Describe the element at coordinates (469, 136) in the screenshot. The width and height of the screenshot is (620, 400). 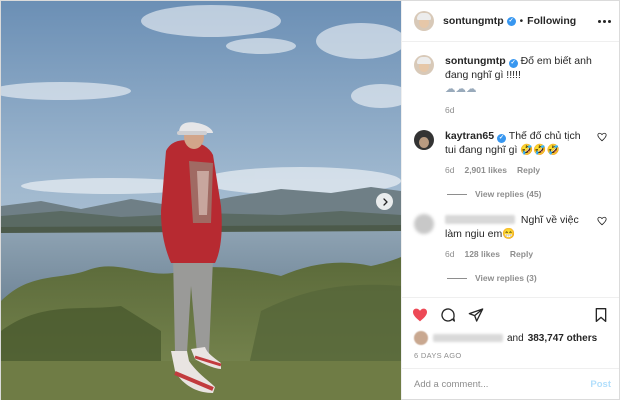
I see `commenter-username: kaytran65` at that location.